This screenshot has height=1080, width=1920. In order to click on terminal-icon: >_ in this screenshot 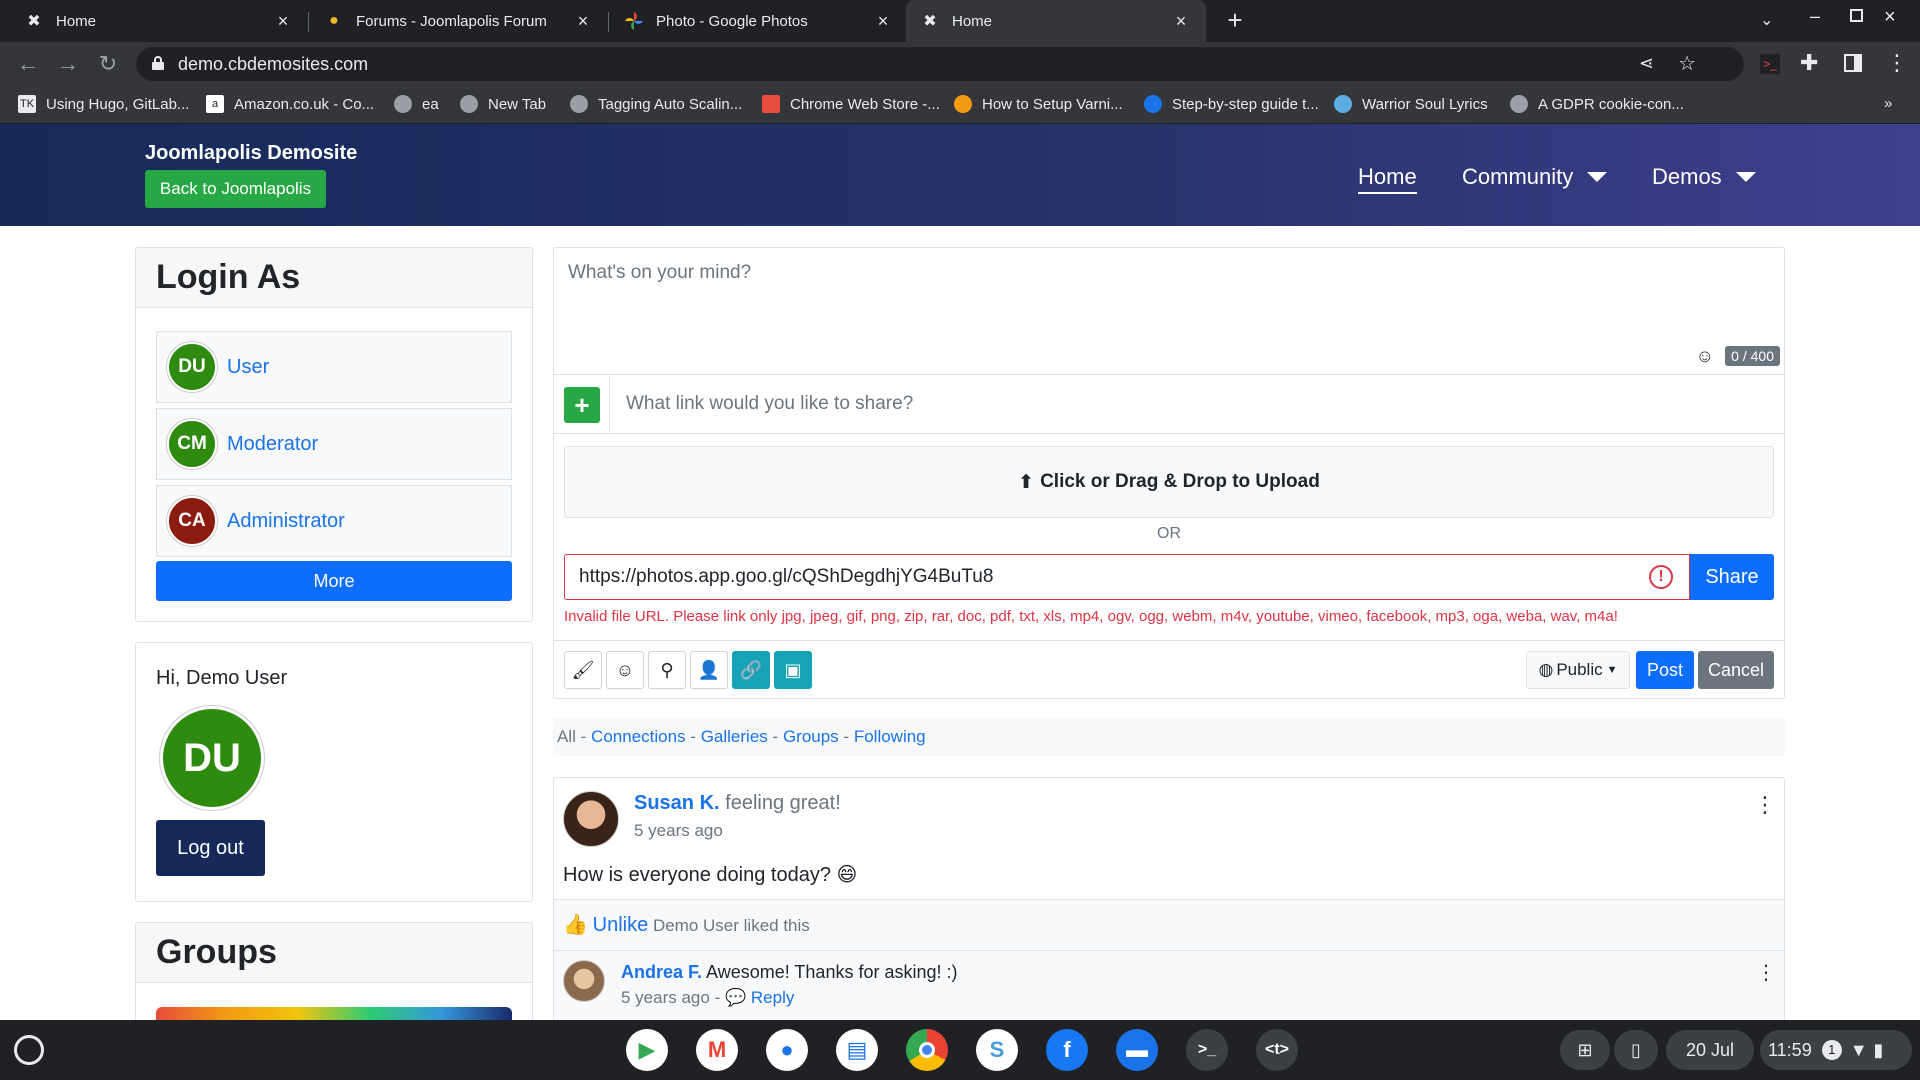, I will do `click(1207, 1050)`.